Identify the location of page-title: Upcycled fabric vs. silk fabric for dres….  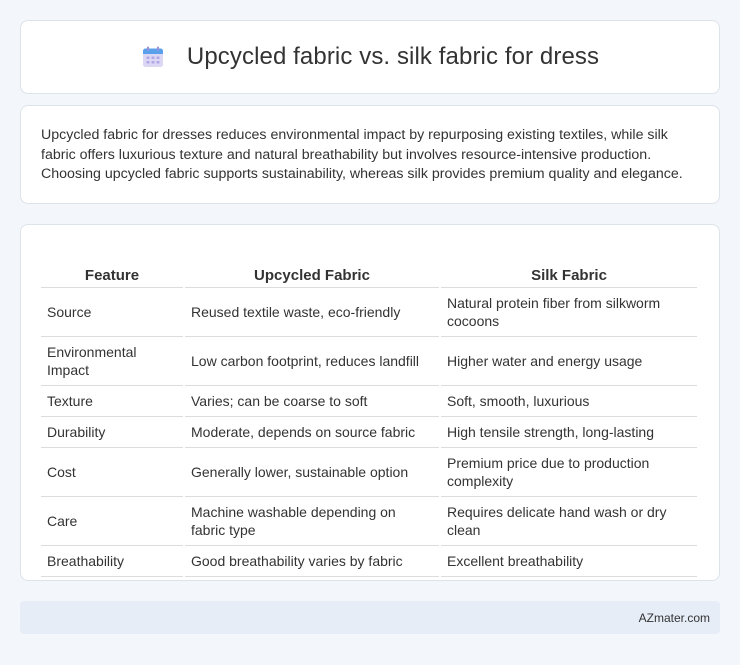
(393, 56).